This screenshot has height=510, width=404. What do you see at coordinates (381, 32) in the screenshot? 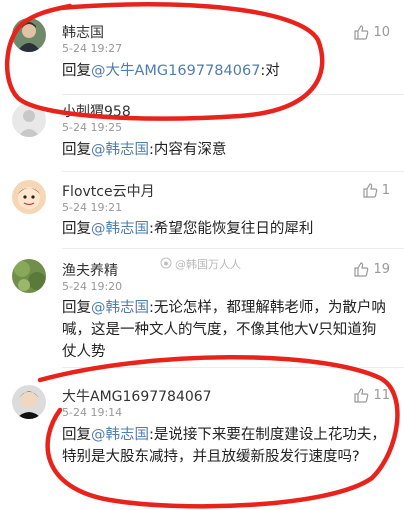
I see `like-count: 10` at bounding box center [381, 32].